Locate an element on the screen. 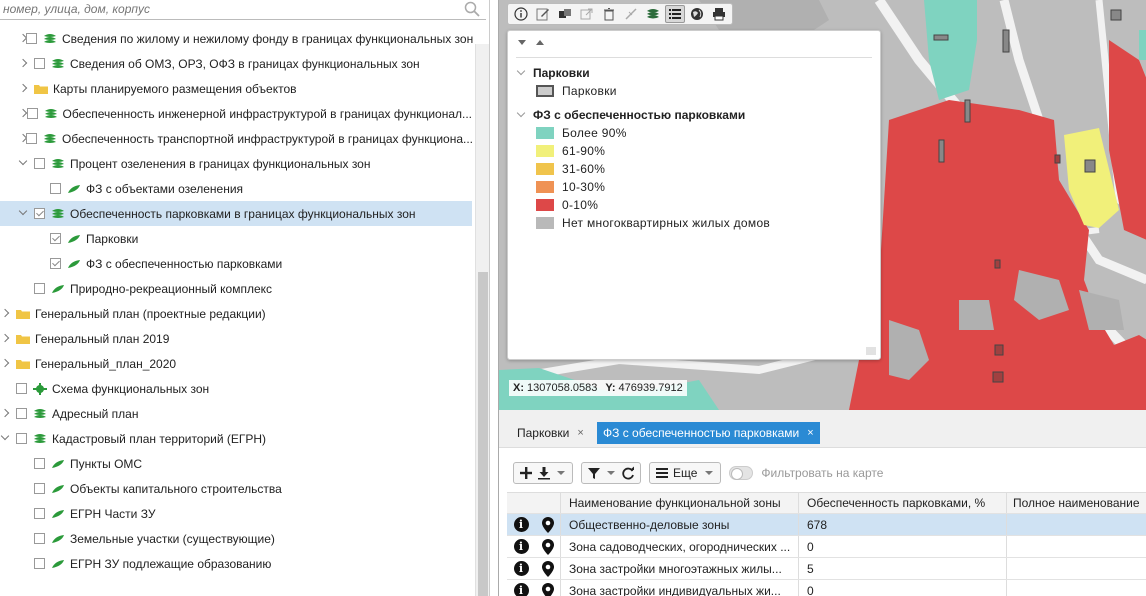  scrollbar-thumb is located at coordinates (483, 434).